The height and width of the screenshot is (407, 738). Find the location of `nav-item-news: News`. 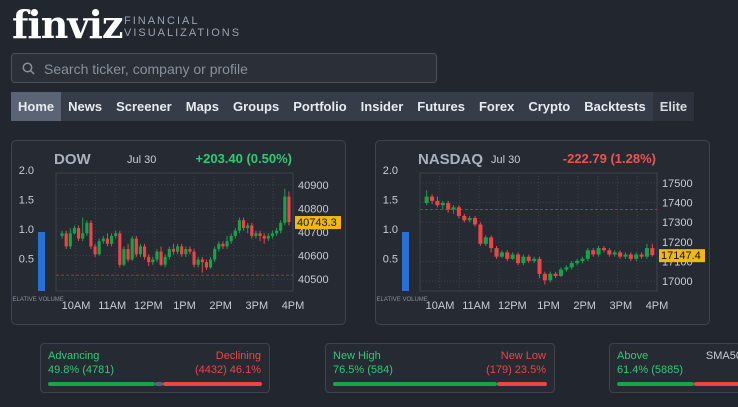

nav-item-news: News is located at coordinates (85, 106).